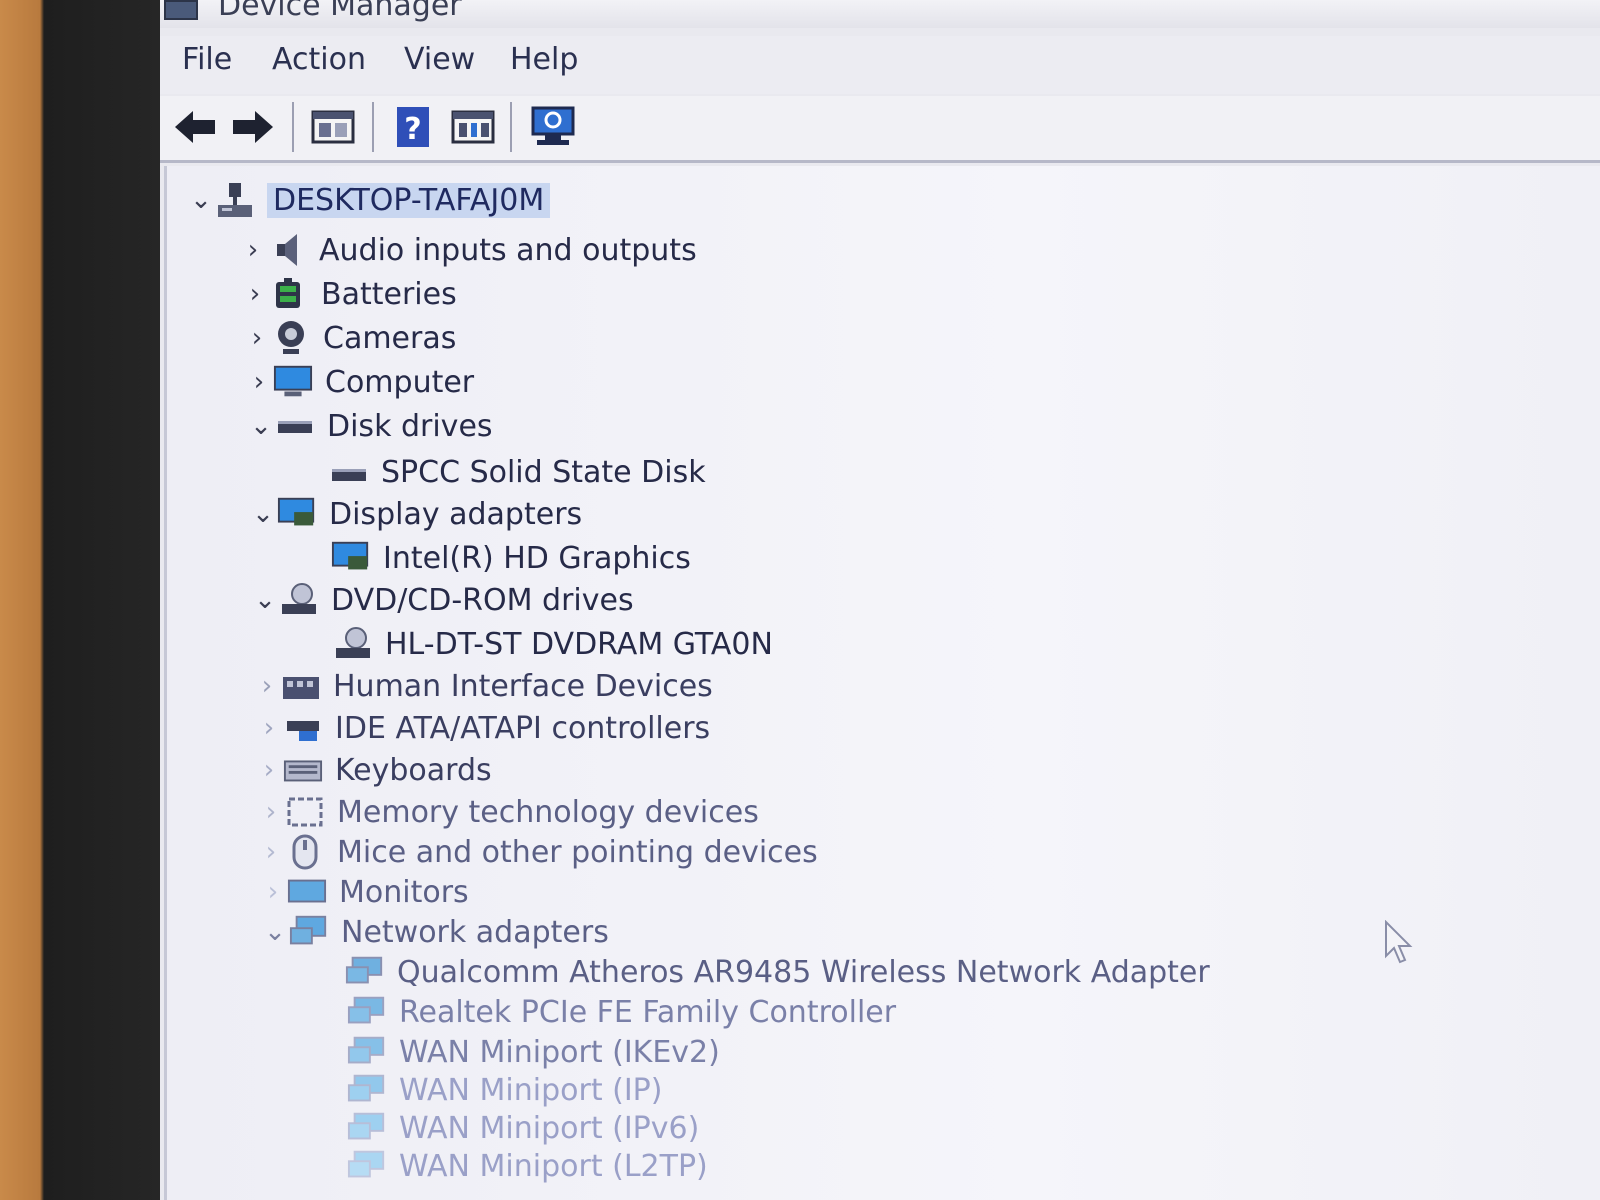  I want to click on device-wan-miniport-ip: WAN Miniport (IP), so click(504, 1090).